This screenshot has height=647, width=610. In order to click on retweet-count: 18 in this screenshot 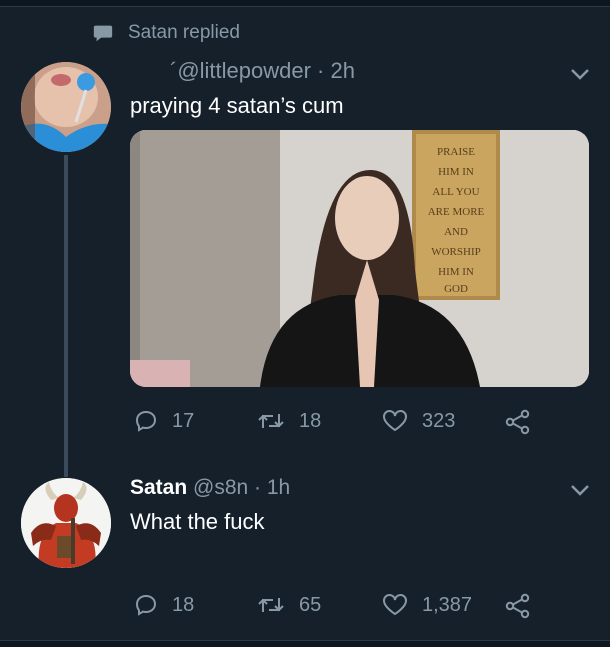, I will do `click(310, 420)`.